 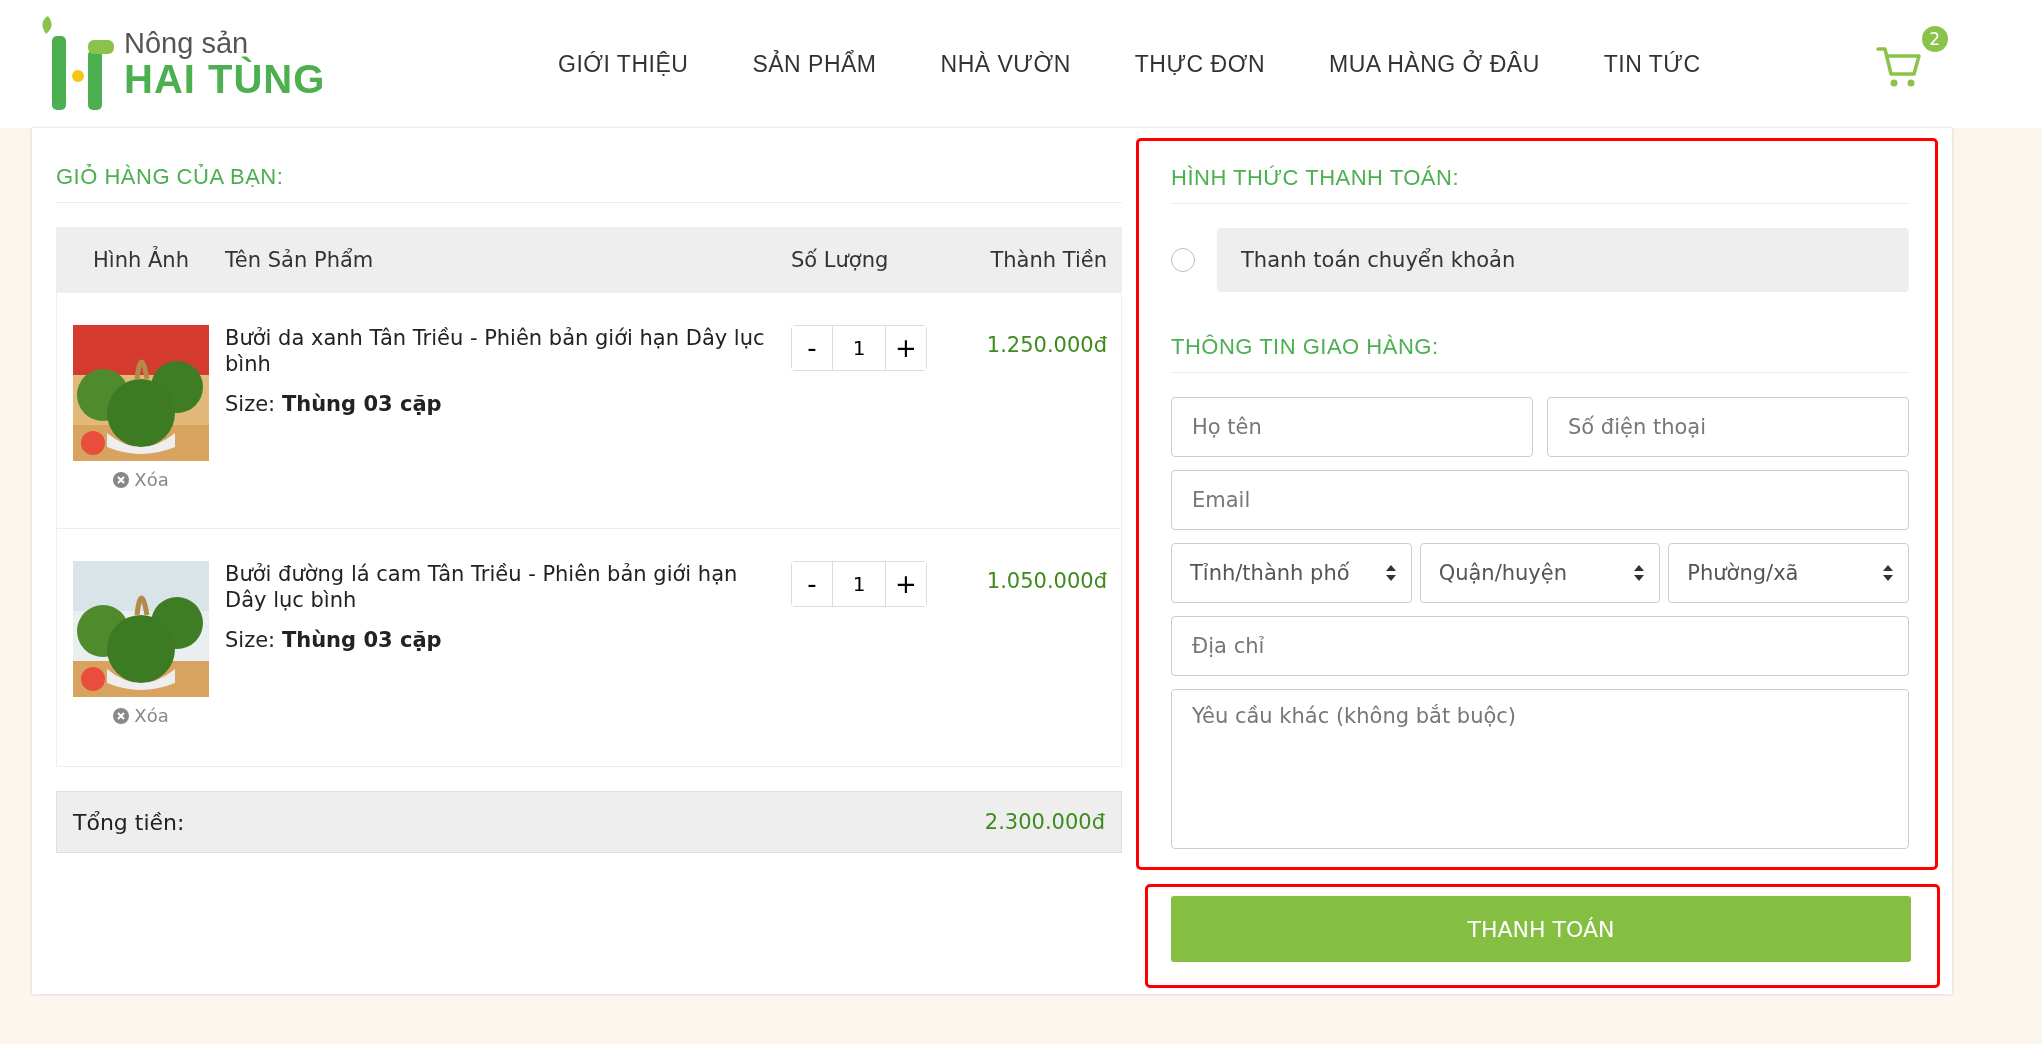 What do you see at coordinates (1352, 427) in the screenshot?
I see `name-field: Họ tên` at bounding box center [1352, 427].